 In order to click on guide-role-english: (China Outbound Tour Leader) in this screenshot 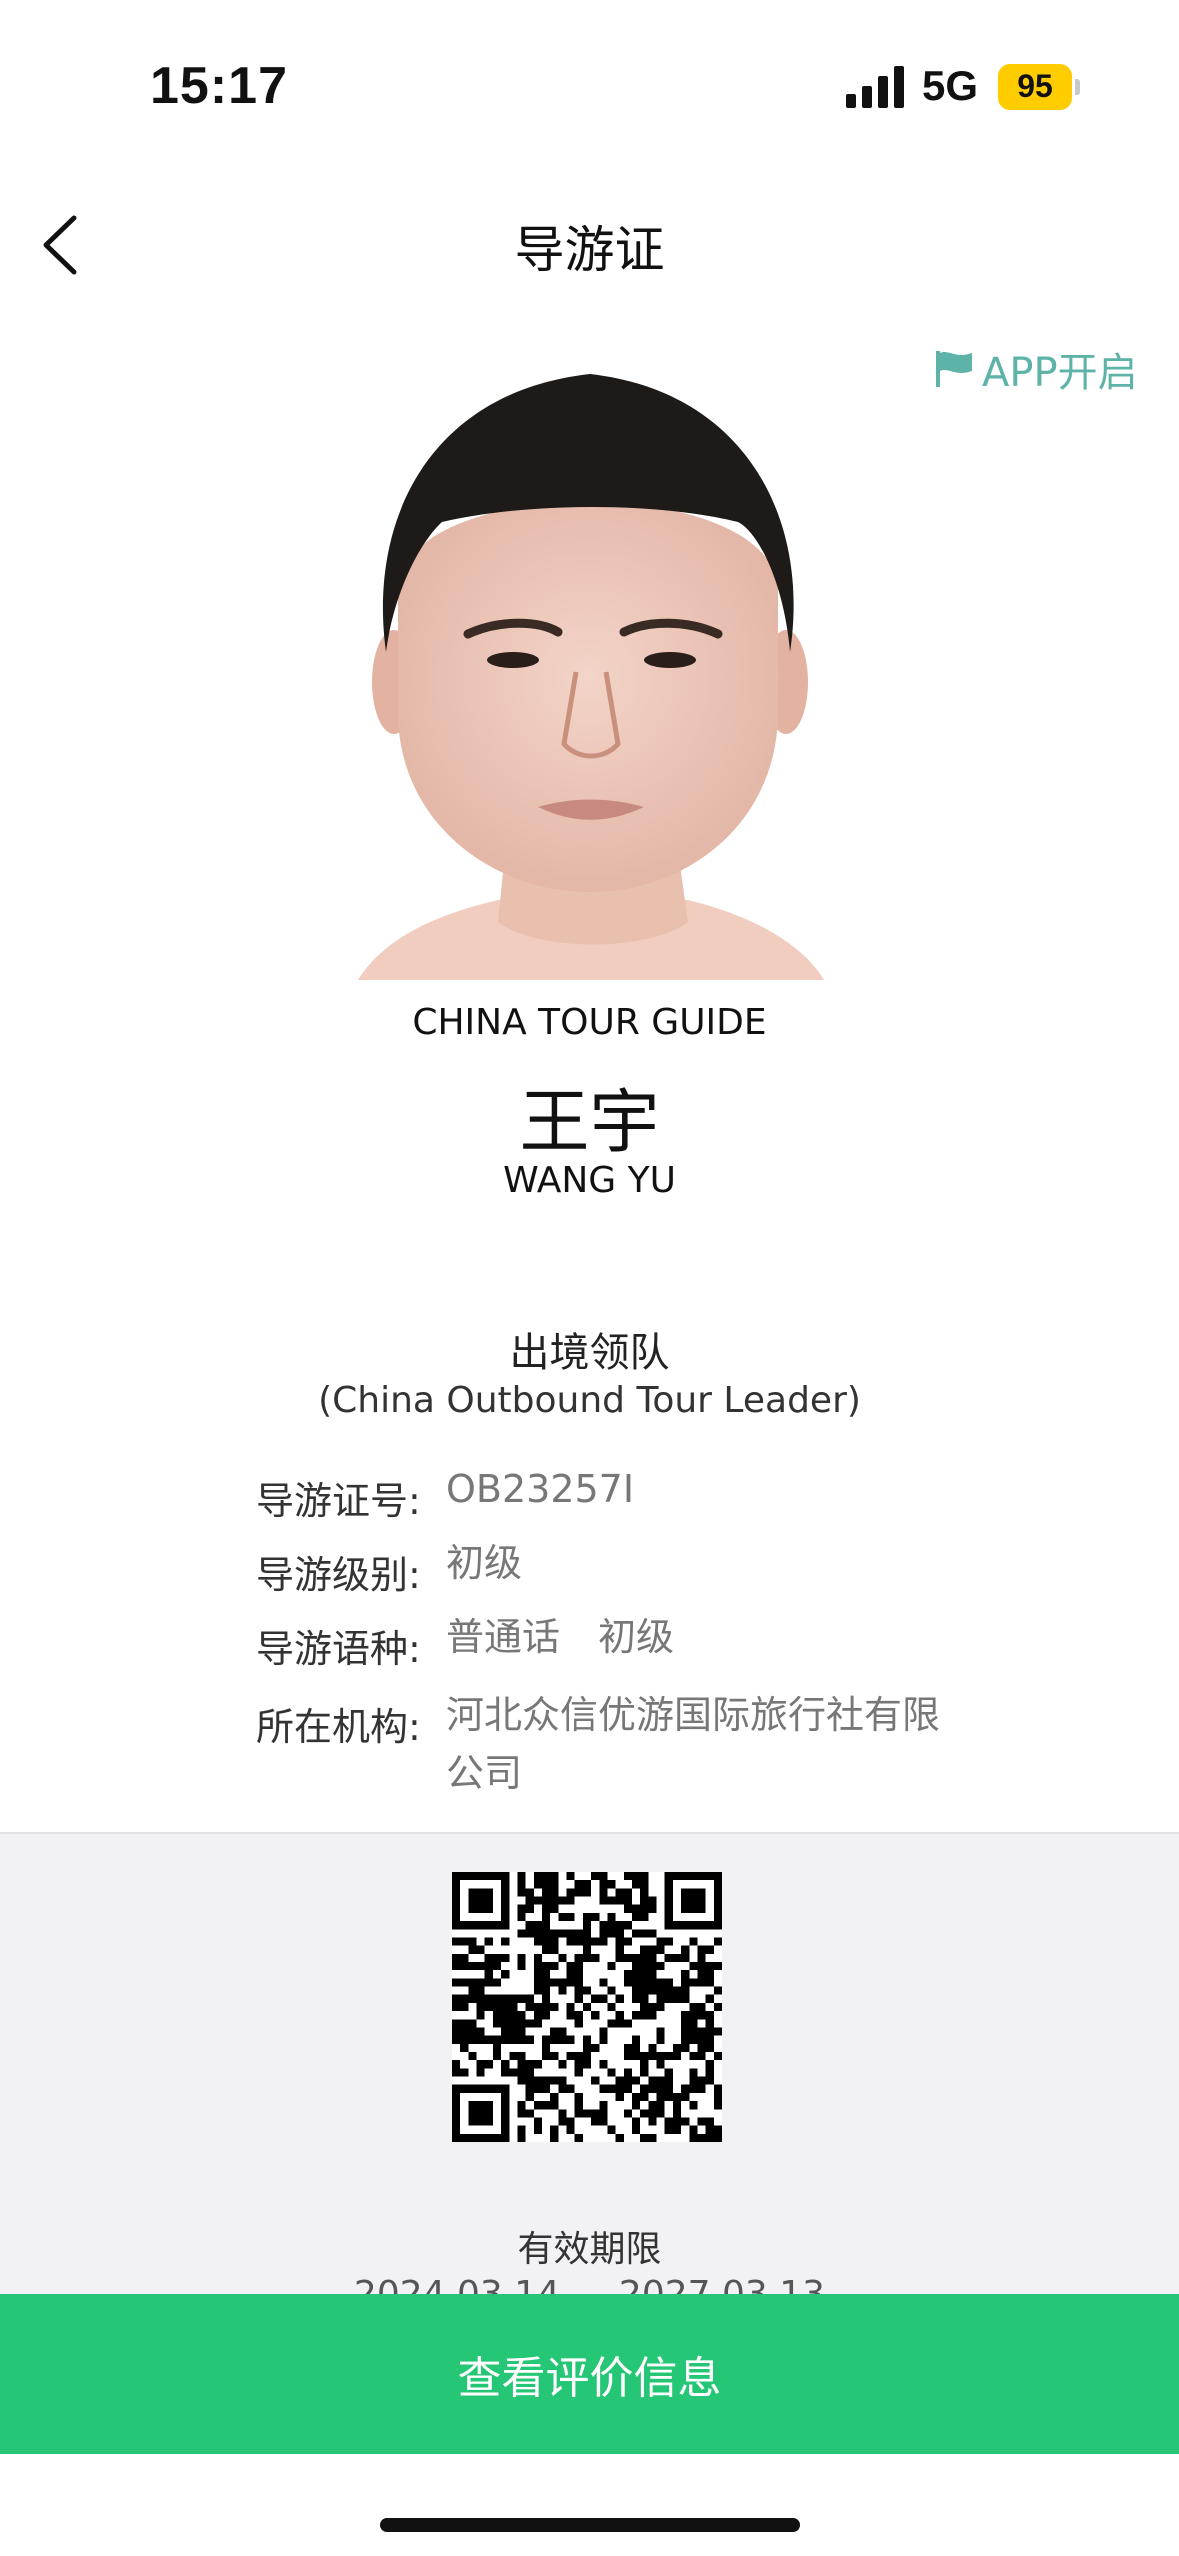, I will do `click(589, 1400)`.